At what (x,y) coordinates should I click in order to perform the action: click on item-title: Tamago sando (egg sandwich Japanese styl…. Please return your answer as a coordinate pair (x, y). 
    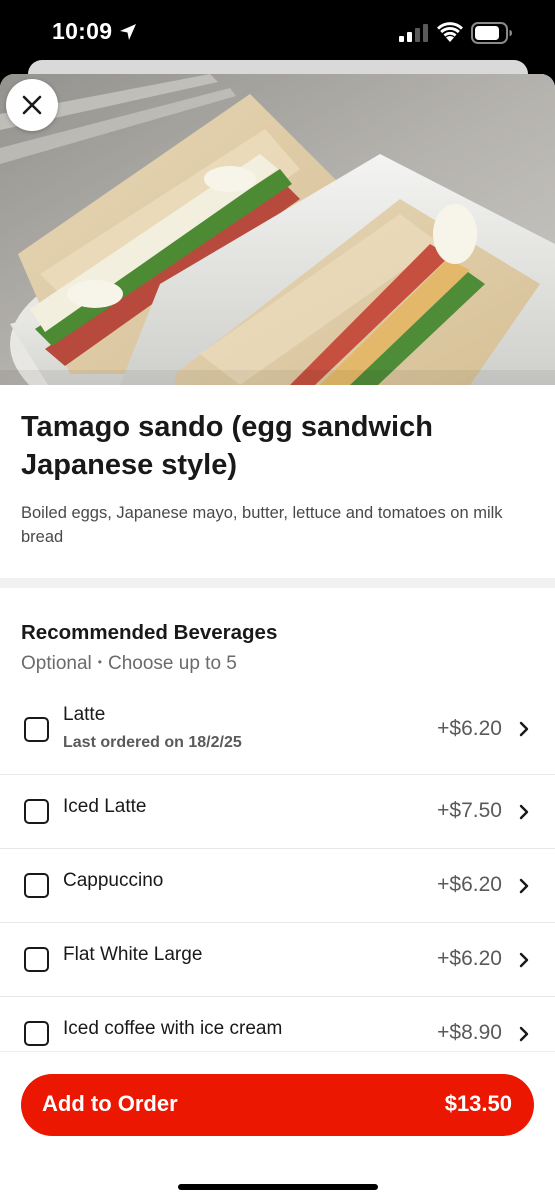
    Looking at the image, I should click on (227, 446).